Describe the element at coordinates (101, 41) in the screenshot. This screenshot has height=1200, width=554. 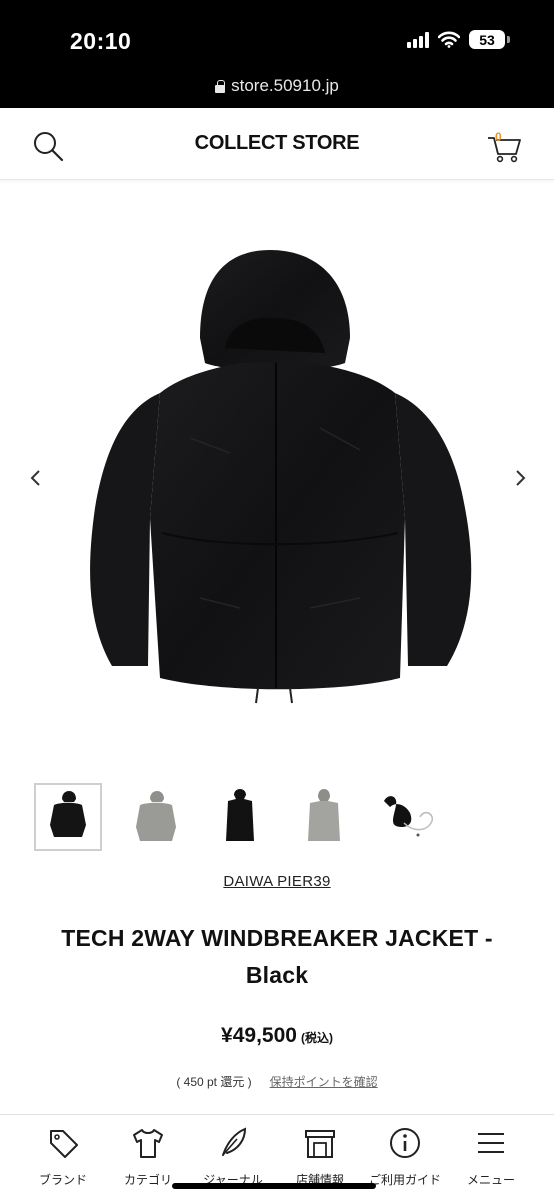
I see `clock: 20:10` at that location.